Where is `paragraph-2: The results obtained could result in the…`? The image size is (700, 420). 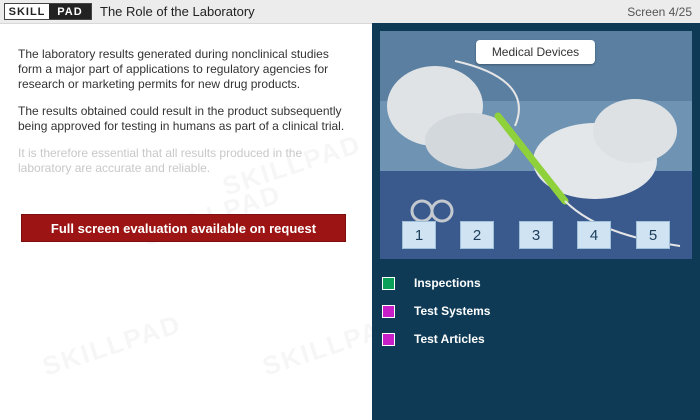 paragraph-2: The results obtained could result in the… is located at coordinates (181, 118).